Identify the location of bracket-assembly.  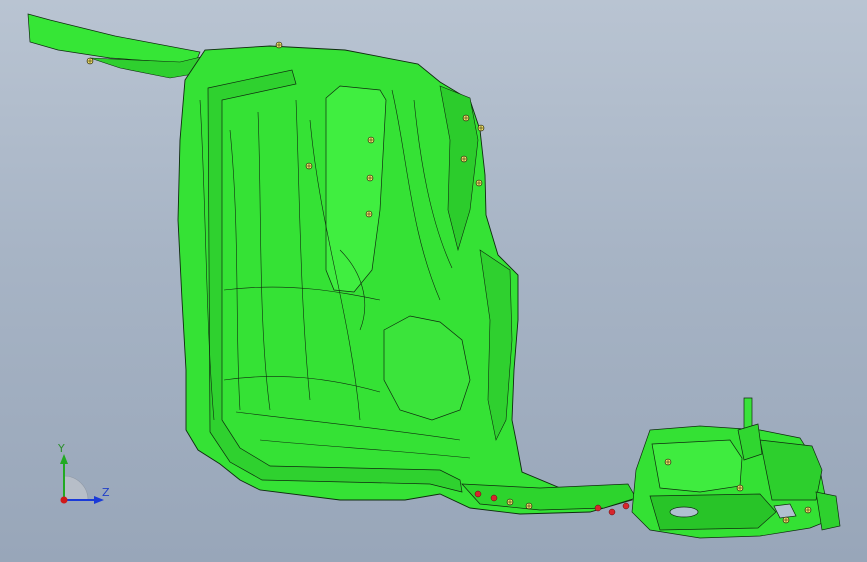
(736, 468).